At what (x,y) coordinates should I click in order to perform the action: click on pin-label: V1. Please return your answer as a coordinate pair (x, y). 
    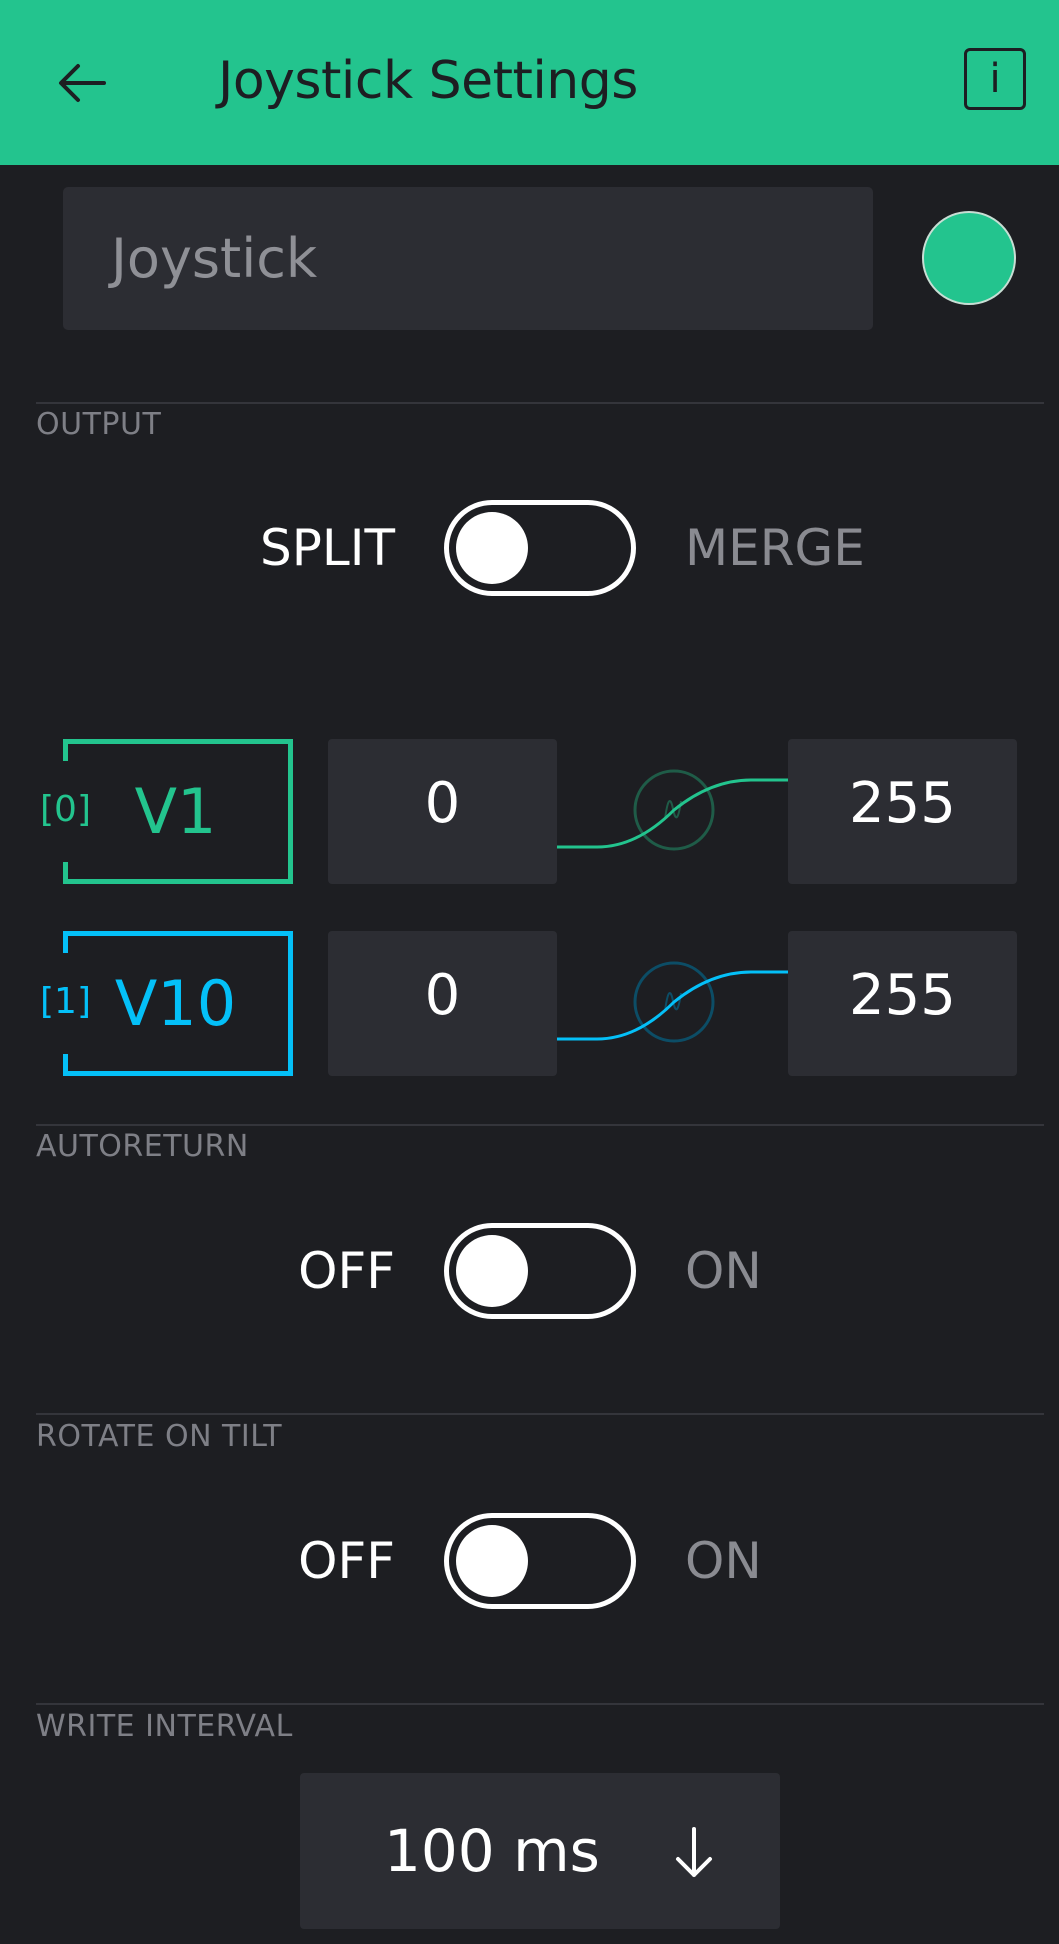
    Looking at the image, I should click on (175, 811).